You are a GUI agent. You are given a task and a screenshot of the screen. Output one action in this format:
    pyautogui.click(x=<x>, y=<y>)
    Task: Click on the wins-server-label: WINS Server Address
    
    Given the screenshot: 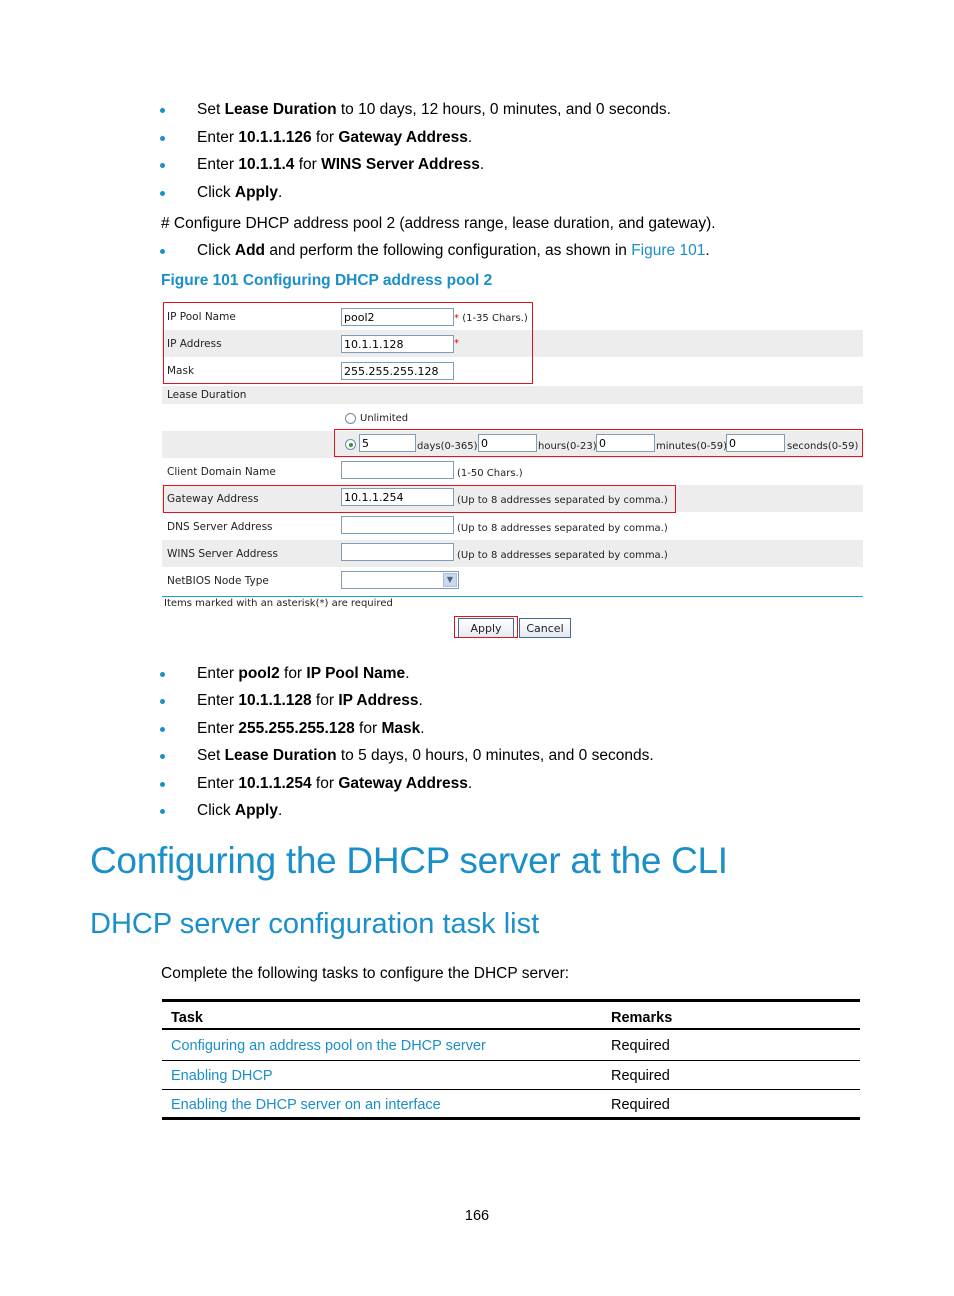 What is the action you would take?
    pyautogui.click(x=222, y=554)
    